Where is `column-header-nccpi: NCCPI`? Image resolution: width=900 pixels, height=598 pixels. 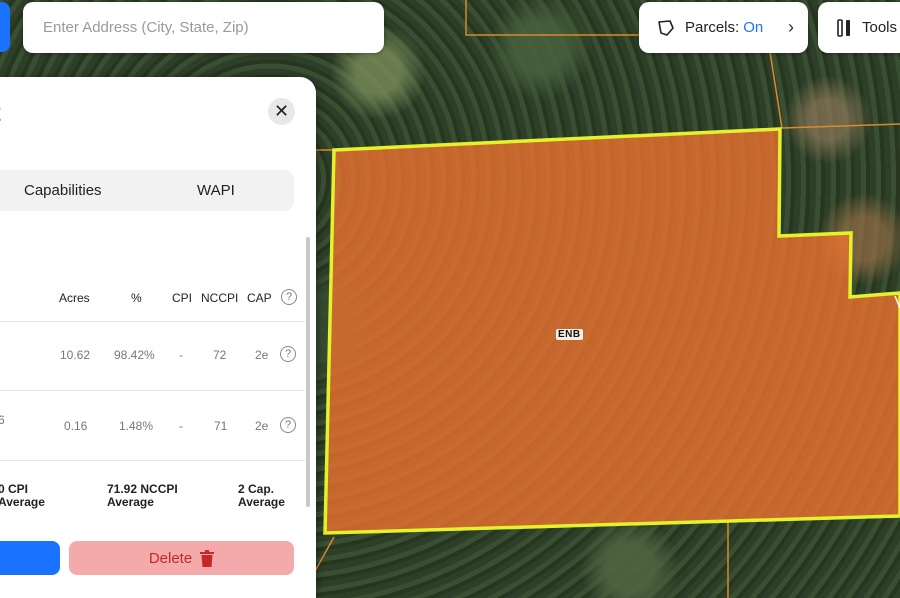 column-header-nccpi: NCCPI is located at coordinates (220, 298).